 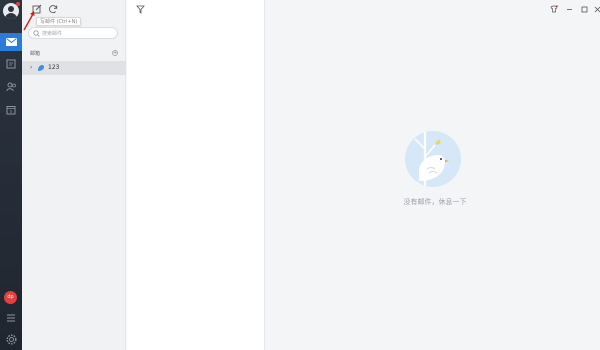 I want to click on account-name: 123, so click(x=54, y=67).